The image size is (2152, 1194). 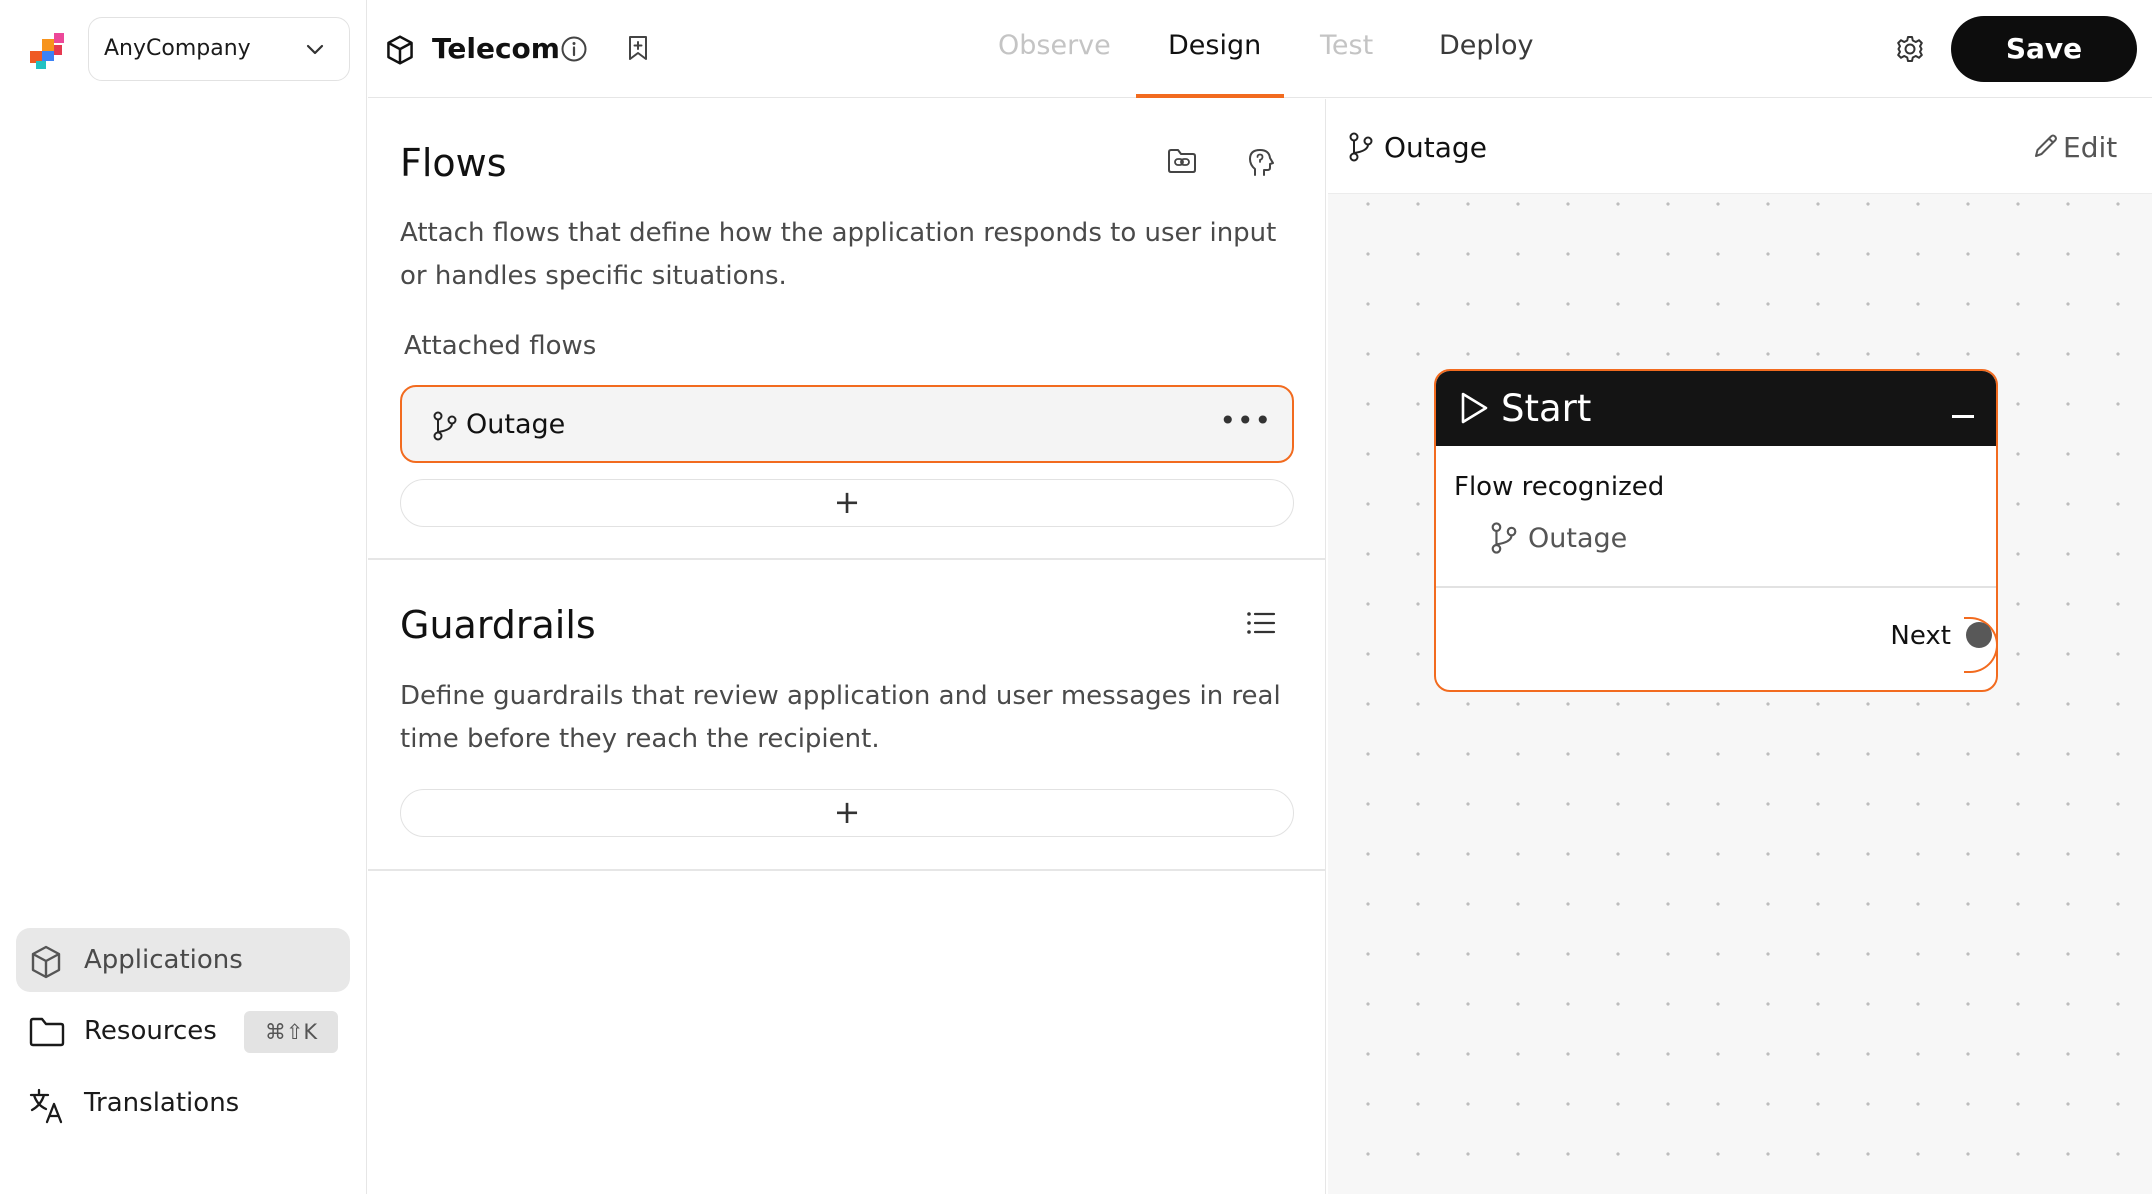 I want to click on pencil-icon, so click(x=2045, y=147).